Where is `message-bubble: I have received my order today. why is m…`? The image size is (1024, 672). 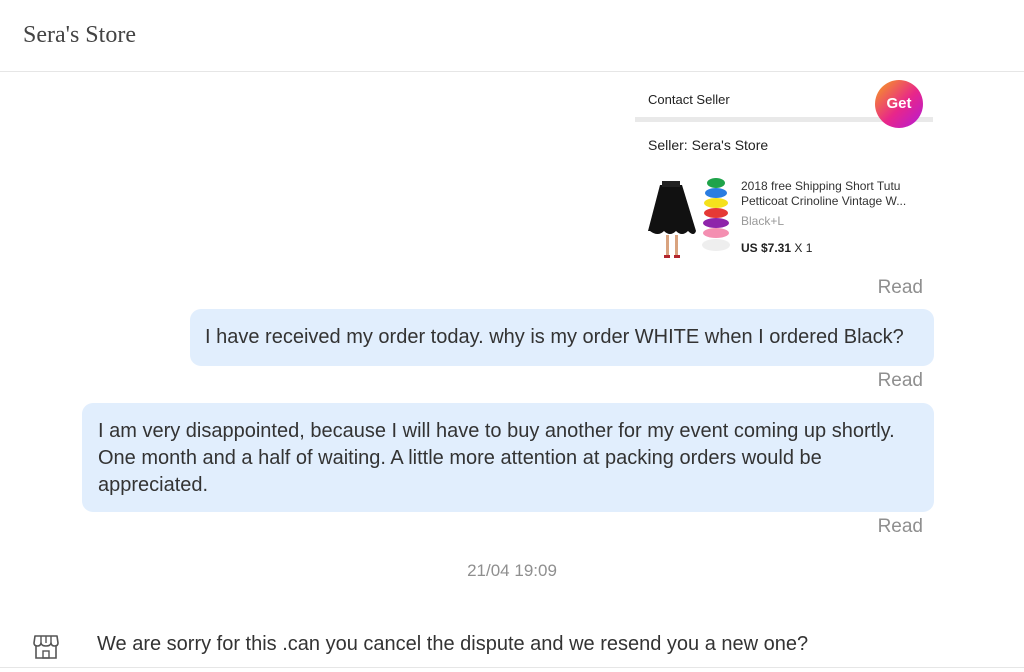 message-bubble: I have received my order today. why is m… is located at coordinates (562, 337).